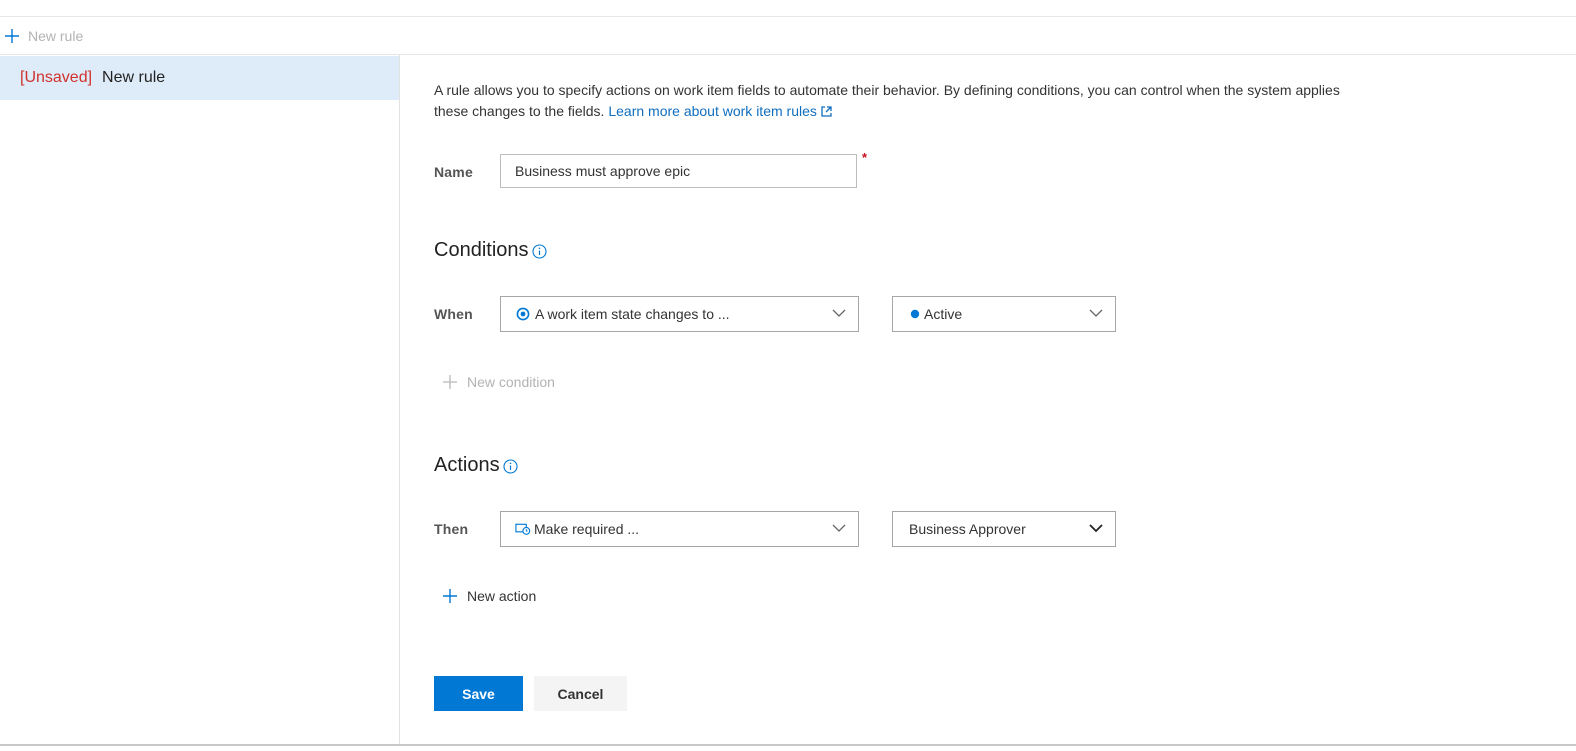 This screenshot has width=1576, height=751. Describe the element at coordinates (478, 693) in the screenshot. I see `save-button: Save` at that location.